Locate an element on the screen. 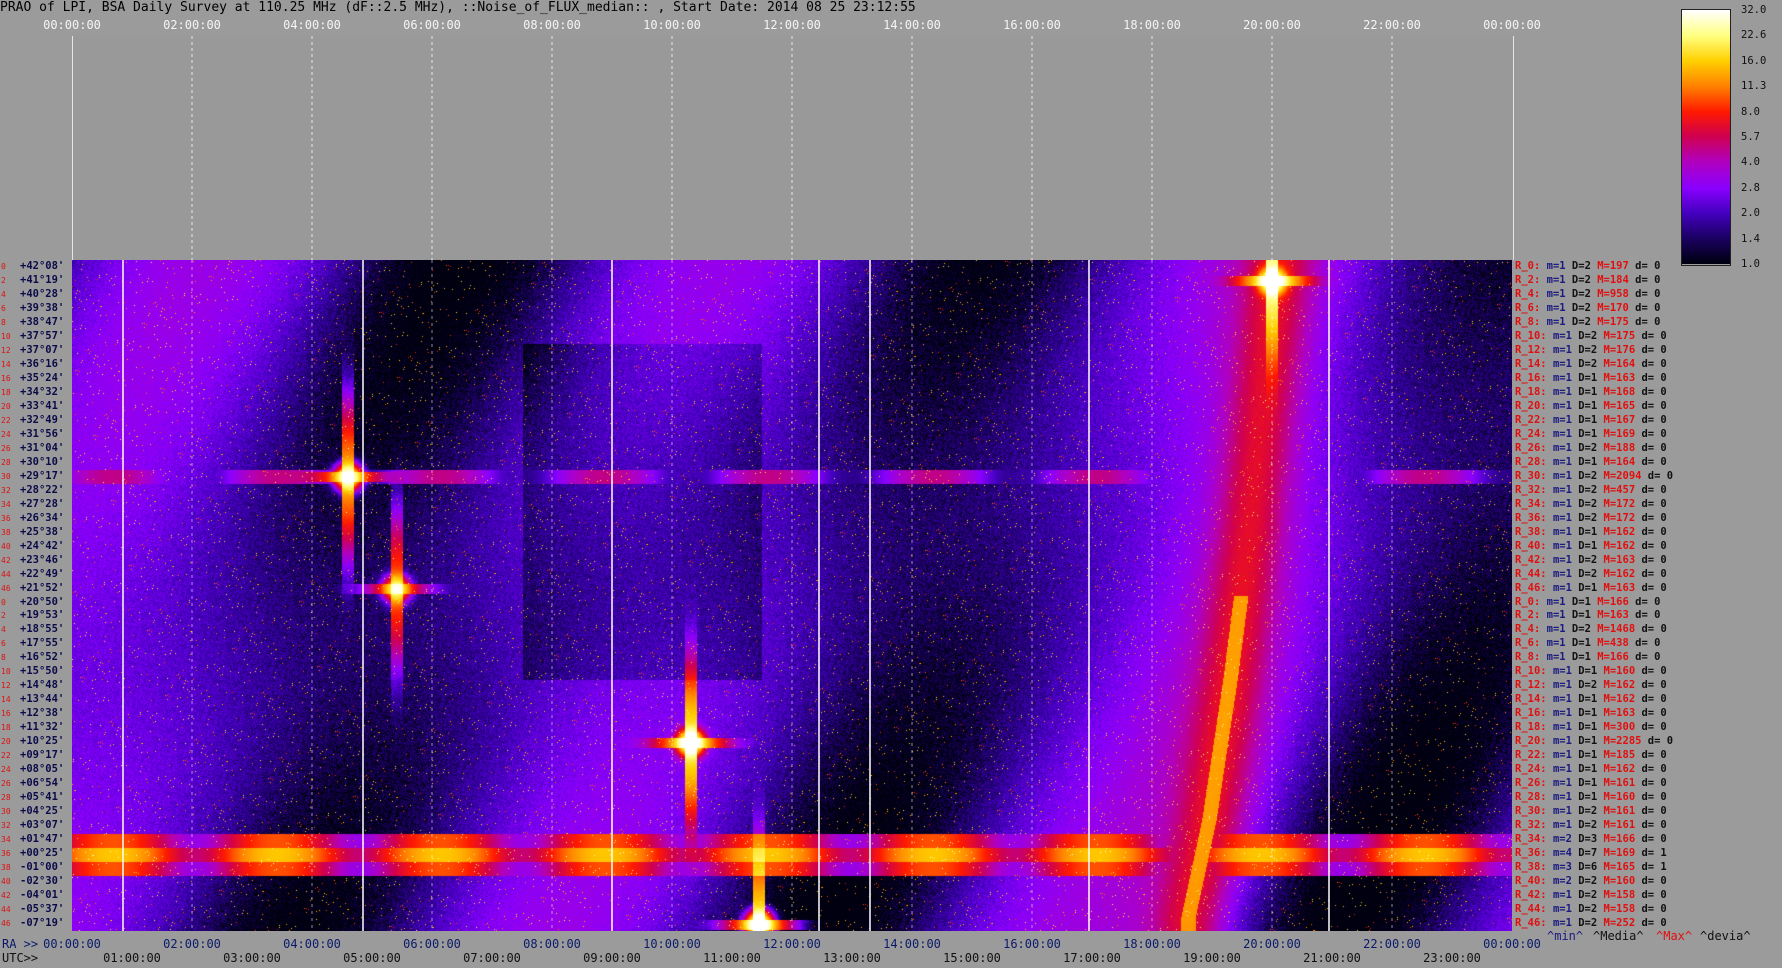  beam-stat-M: M=163 is located at coordinates (1613, 615).